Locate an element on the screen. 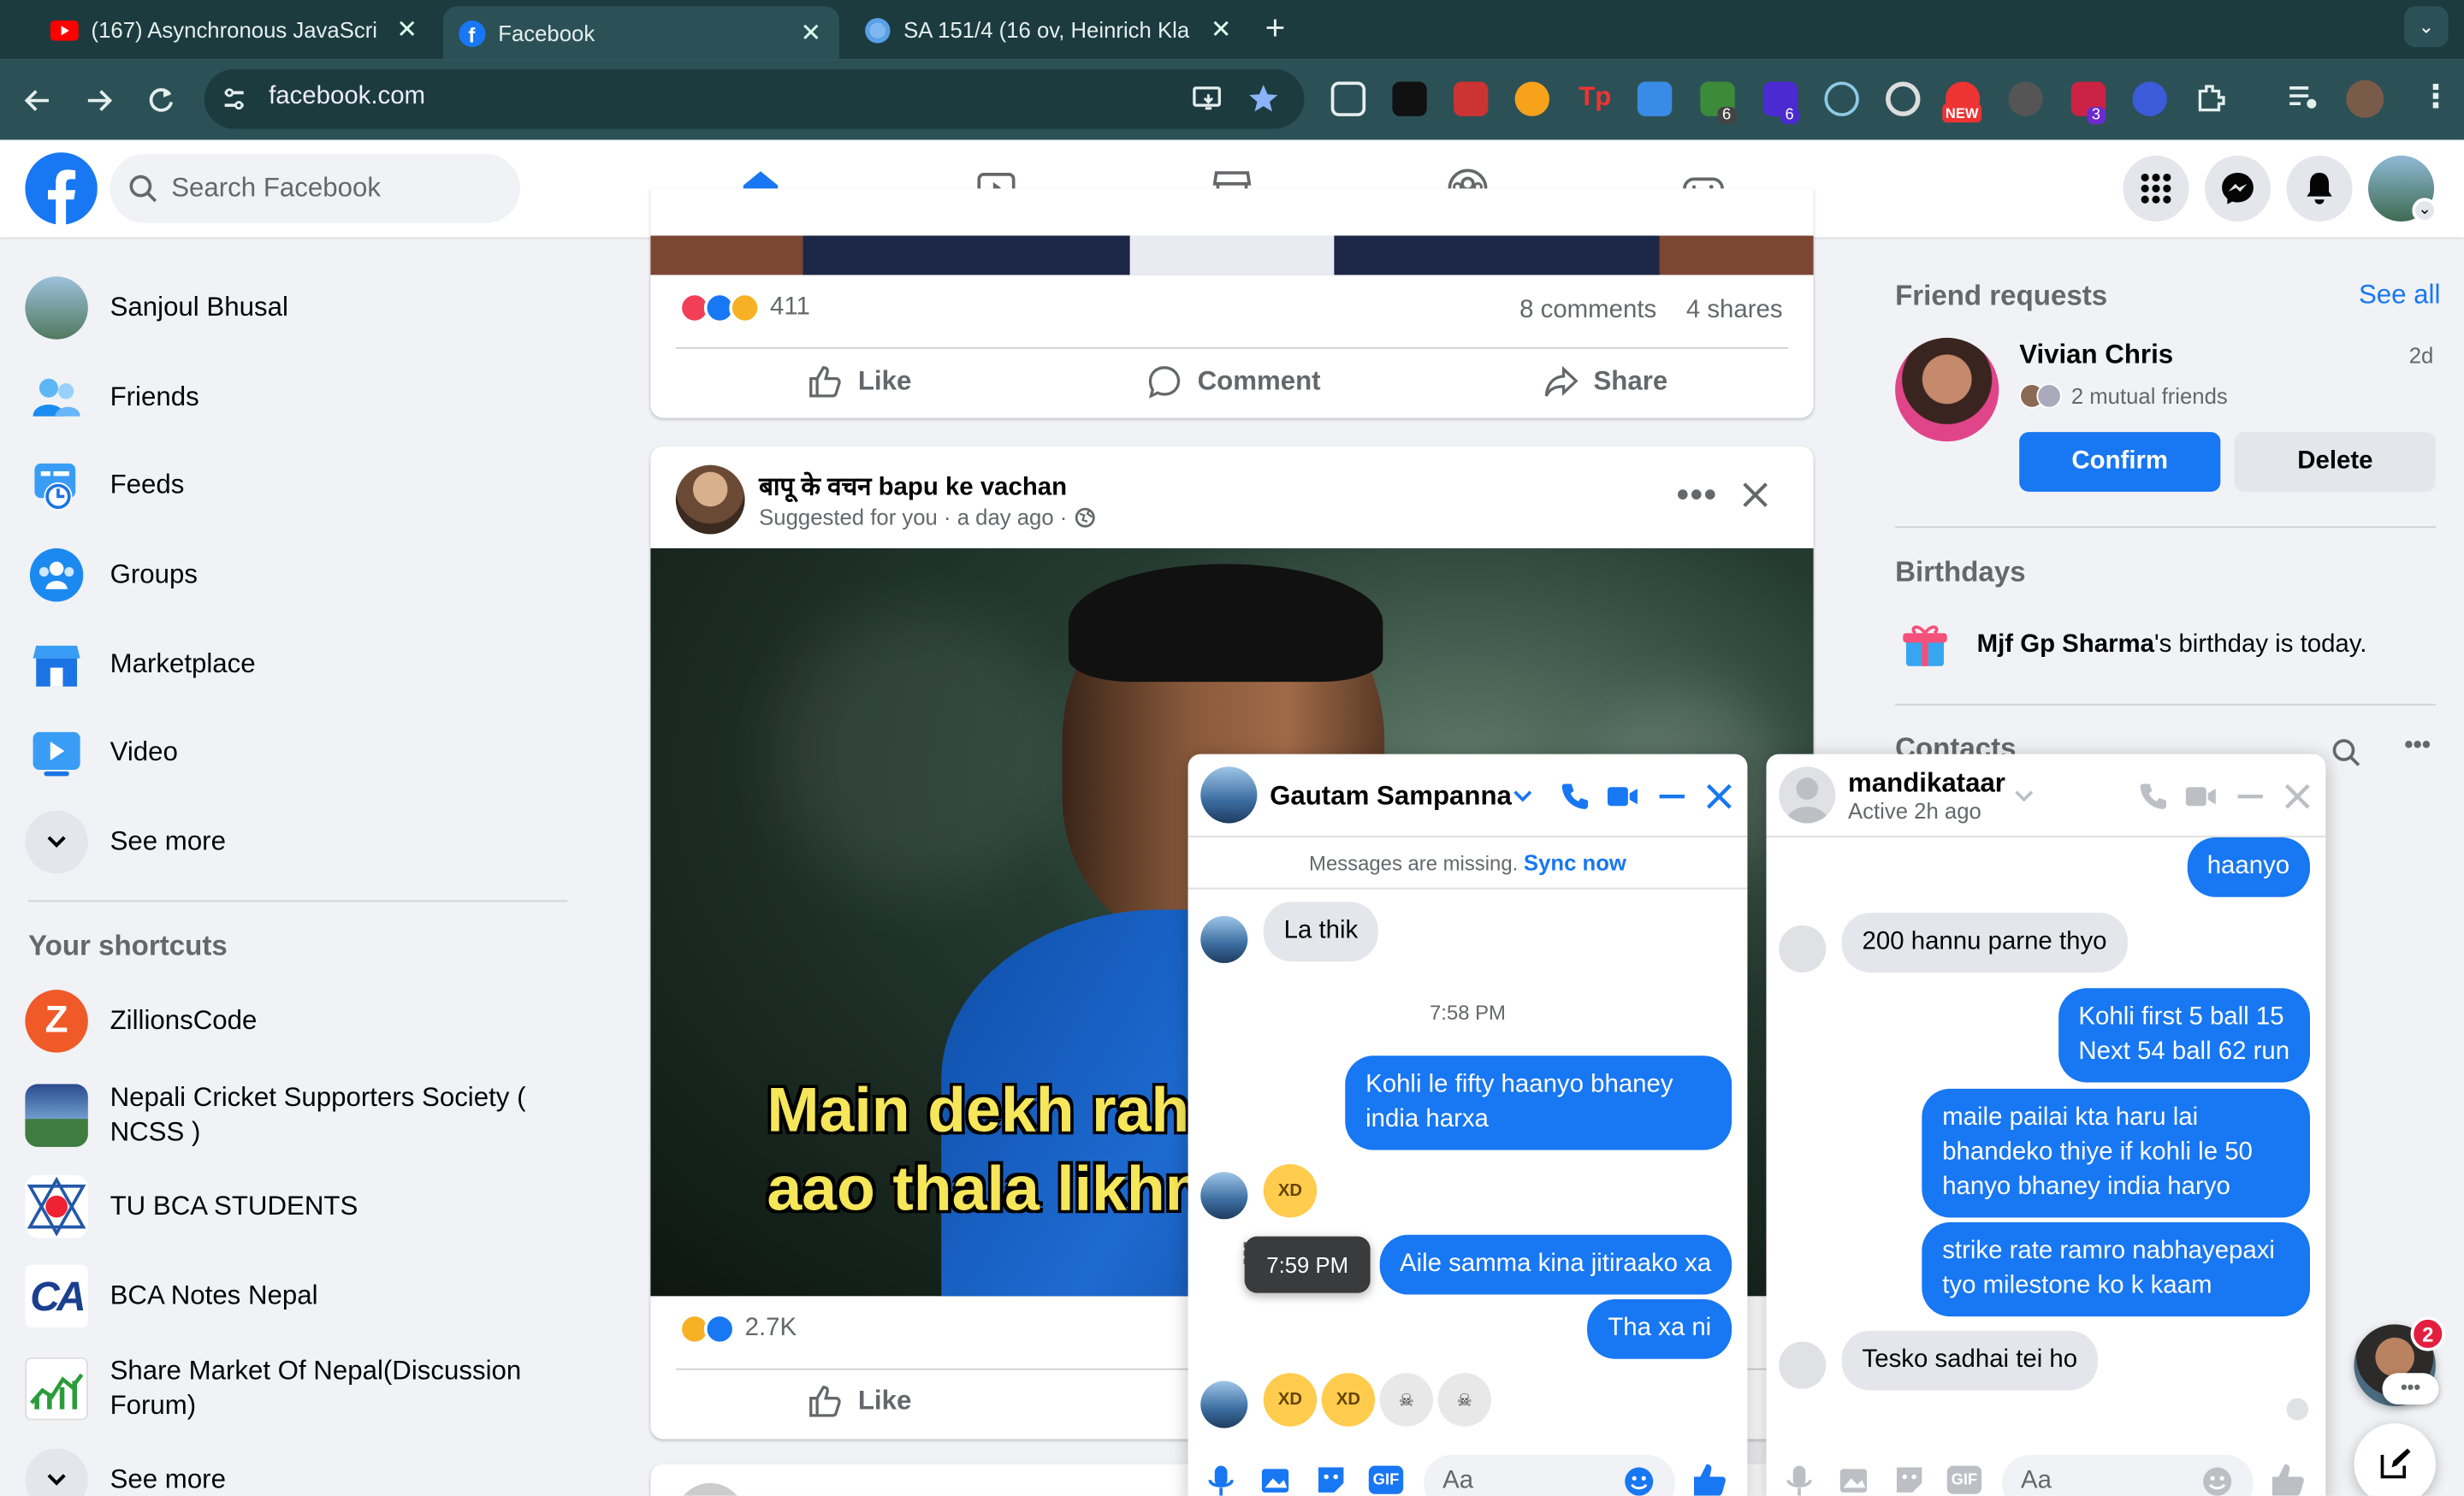  chat-contact-name: Gautam Sampanna is located at coordinates (1391, 797).